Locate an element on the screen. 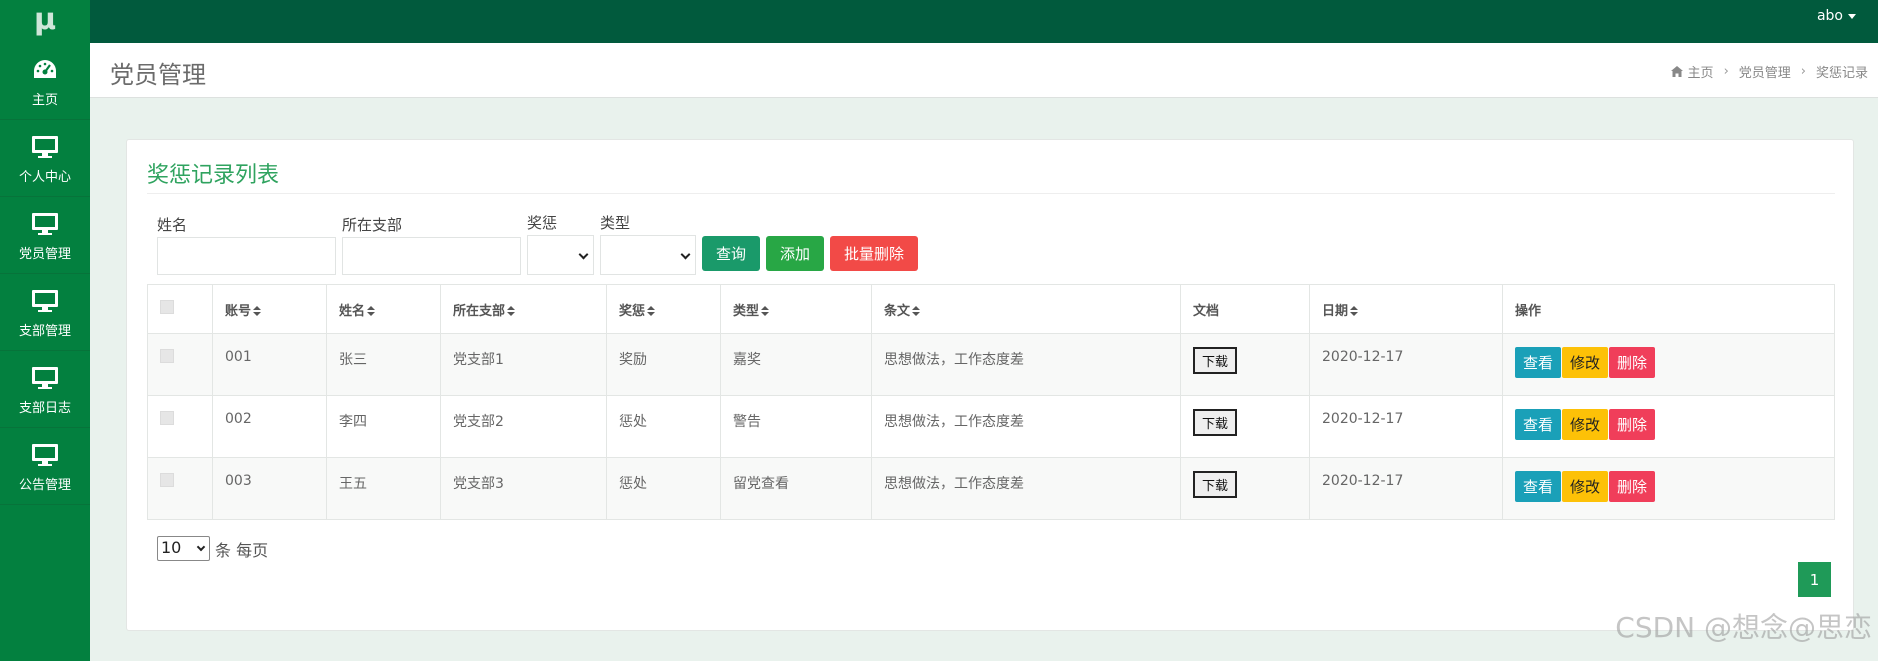  col-branch: 所在支部 is located at coordinates (523, 309).